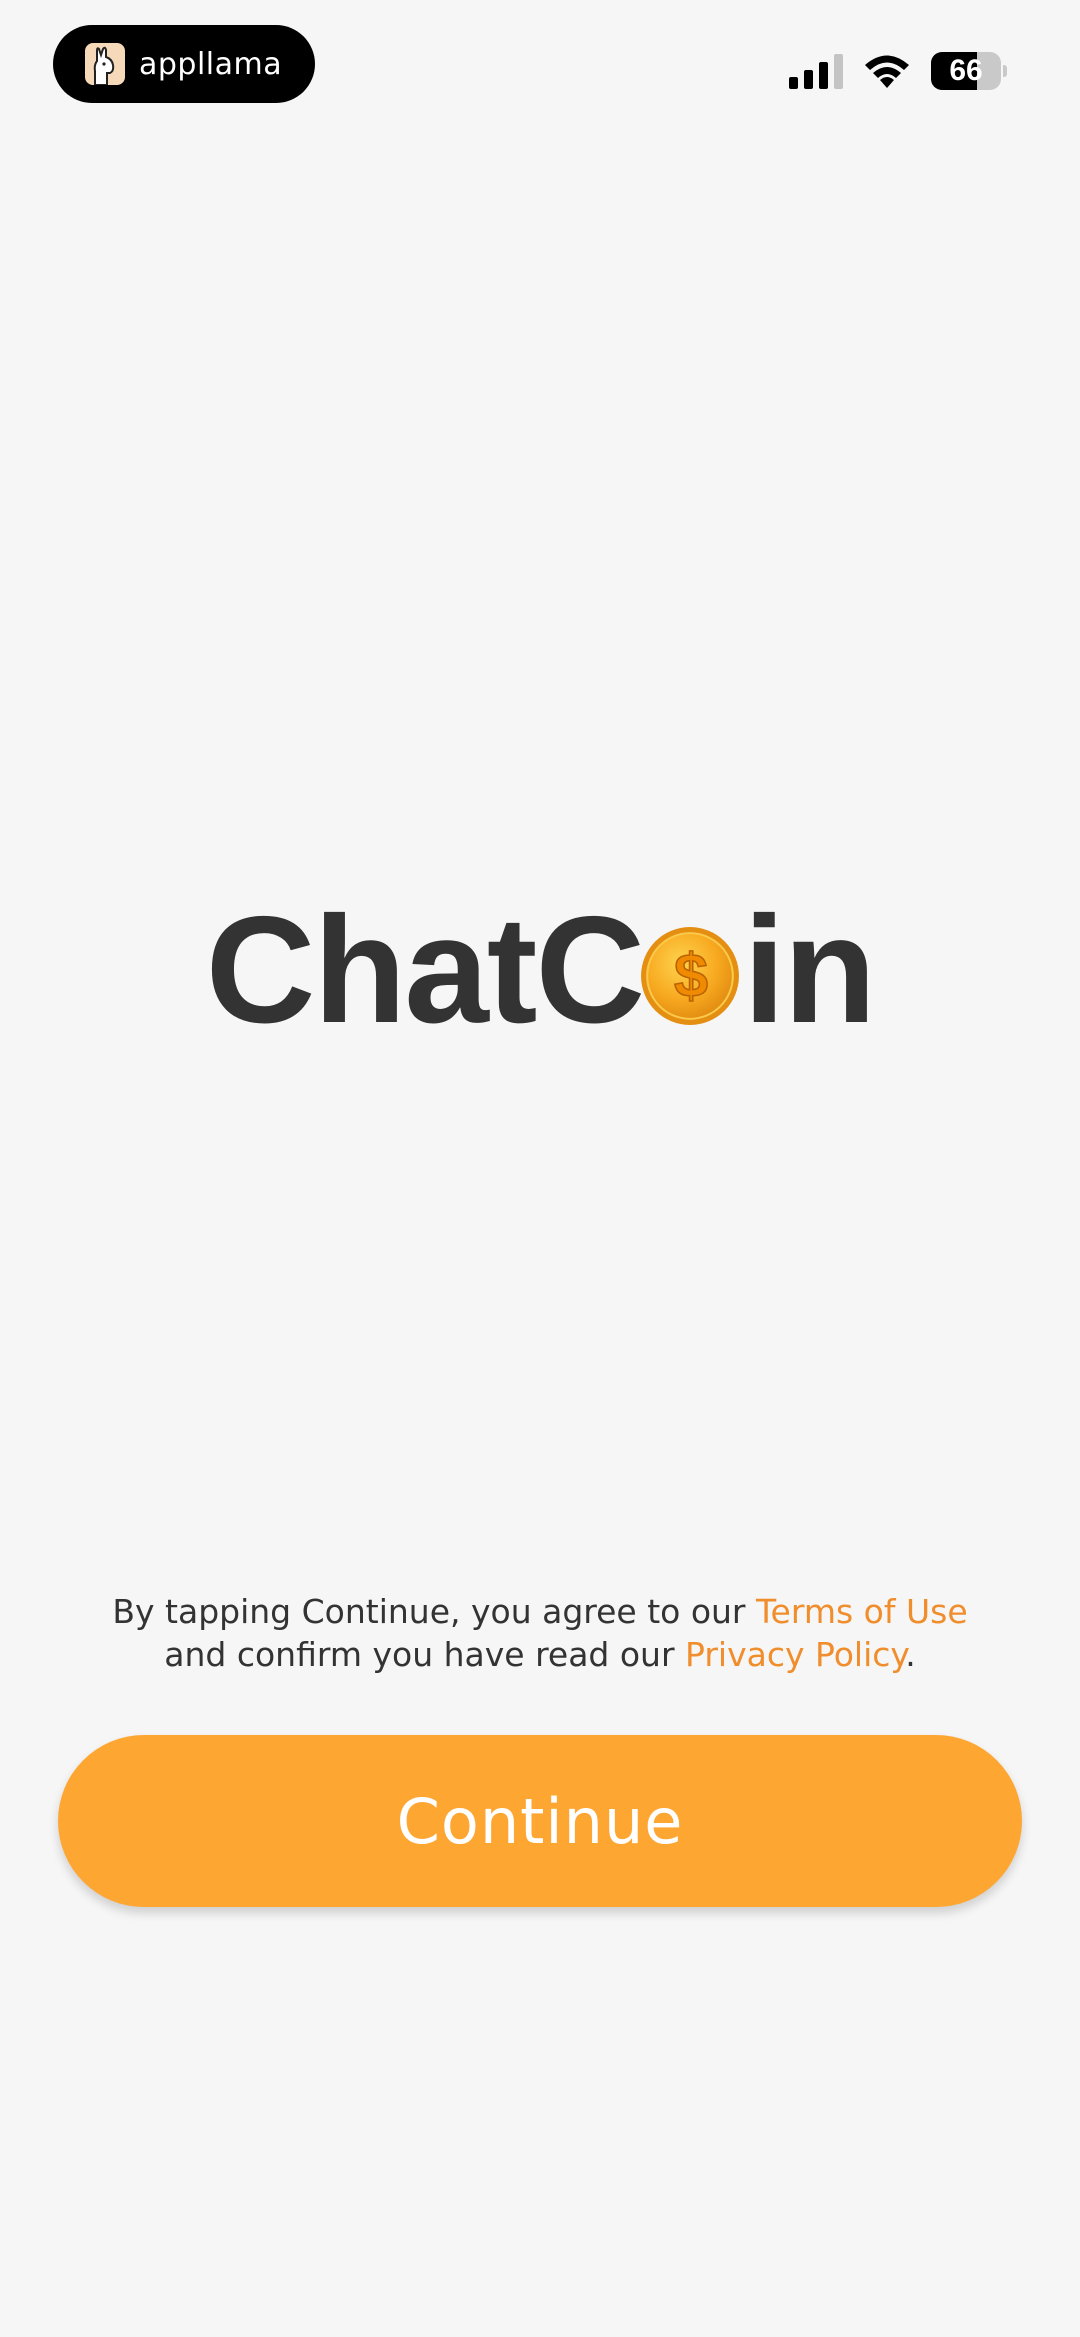 The height and width of the screenshot is (2337, 1080). Describe the element at coordinates (105, 64) in the screenshot. I see `llama-icon` at that location.